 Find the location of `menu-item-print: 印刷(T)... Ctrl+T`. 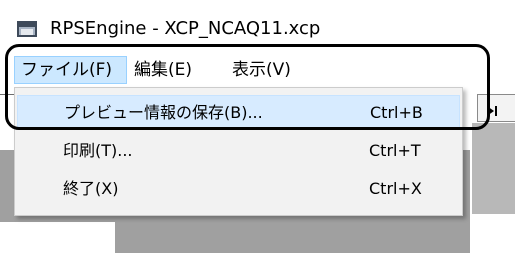

menu-item-print: 印刷(T)... Ctrl+T is located at coordinates (238, 151).